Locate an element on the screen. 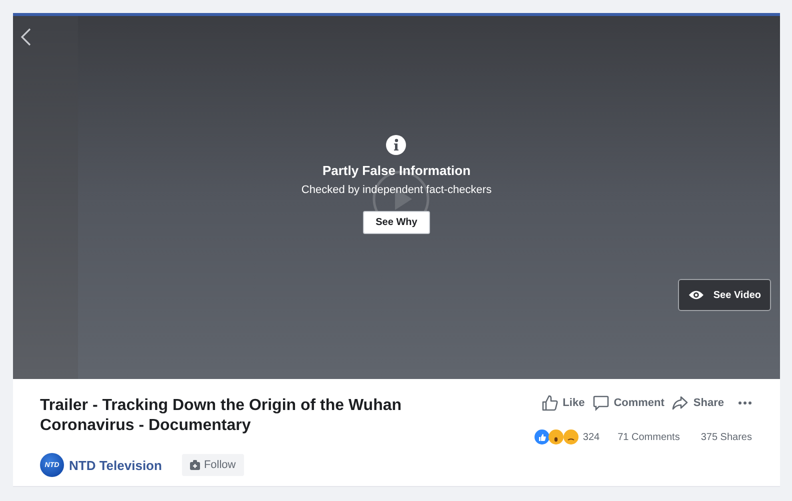  warning-title: Partly False Information is located at coordinates (396, 170).